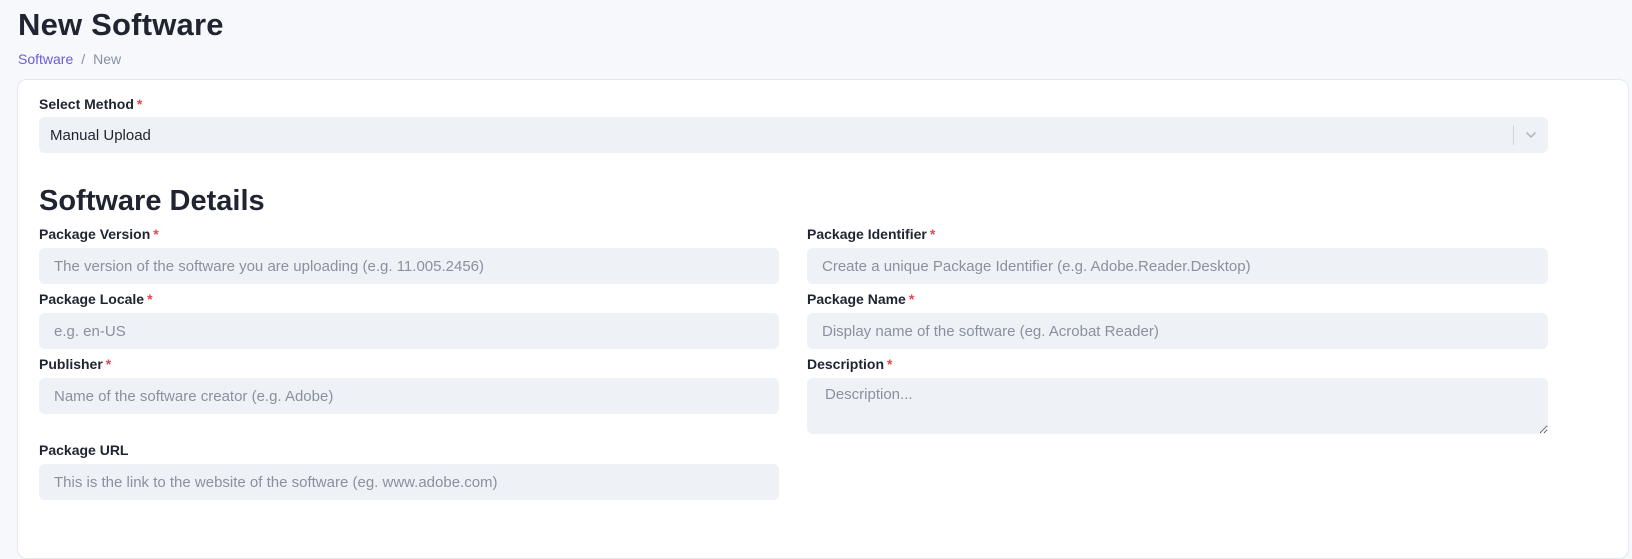  I want to click on publisher-label-text: Publisher, so click(71, 364).